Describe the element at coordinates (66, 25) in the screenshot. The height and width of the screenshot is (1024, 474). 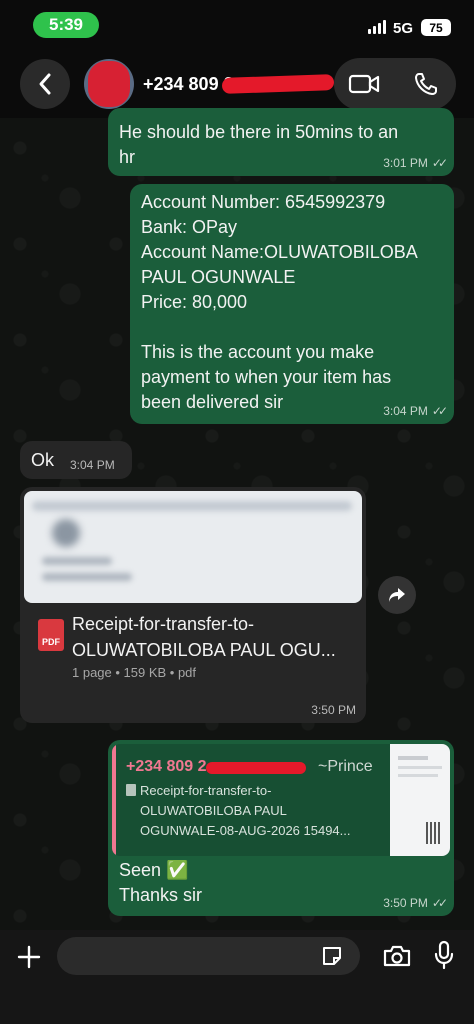
I see `status-time: 5:39` at that location.